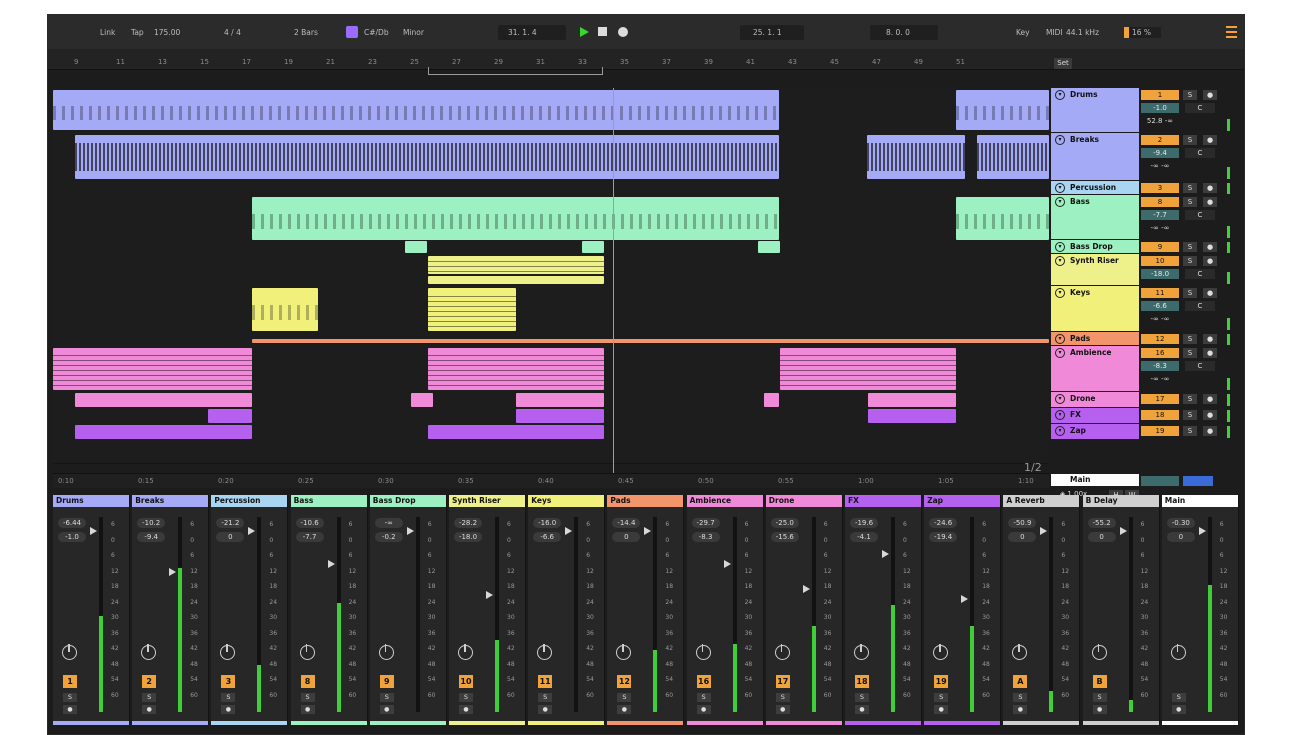 The width and height of the screenshot is (1290, 735). I want to click on track-activator: 18, so click(862, 681).